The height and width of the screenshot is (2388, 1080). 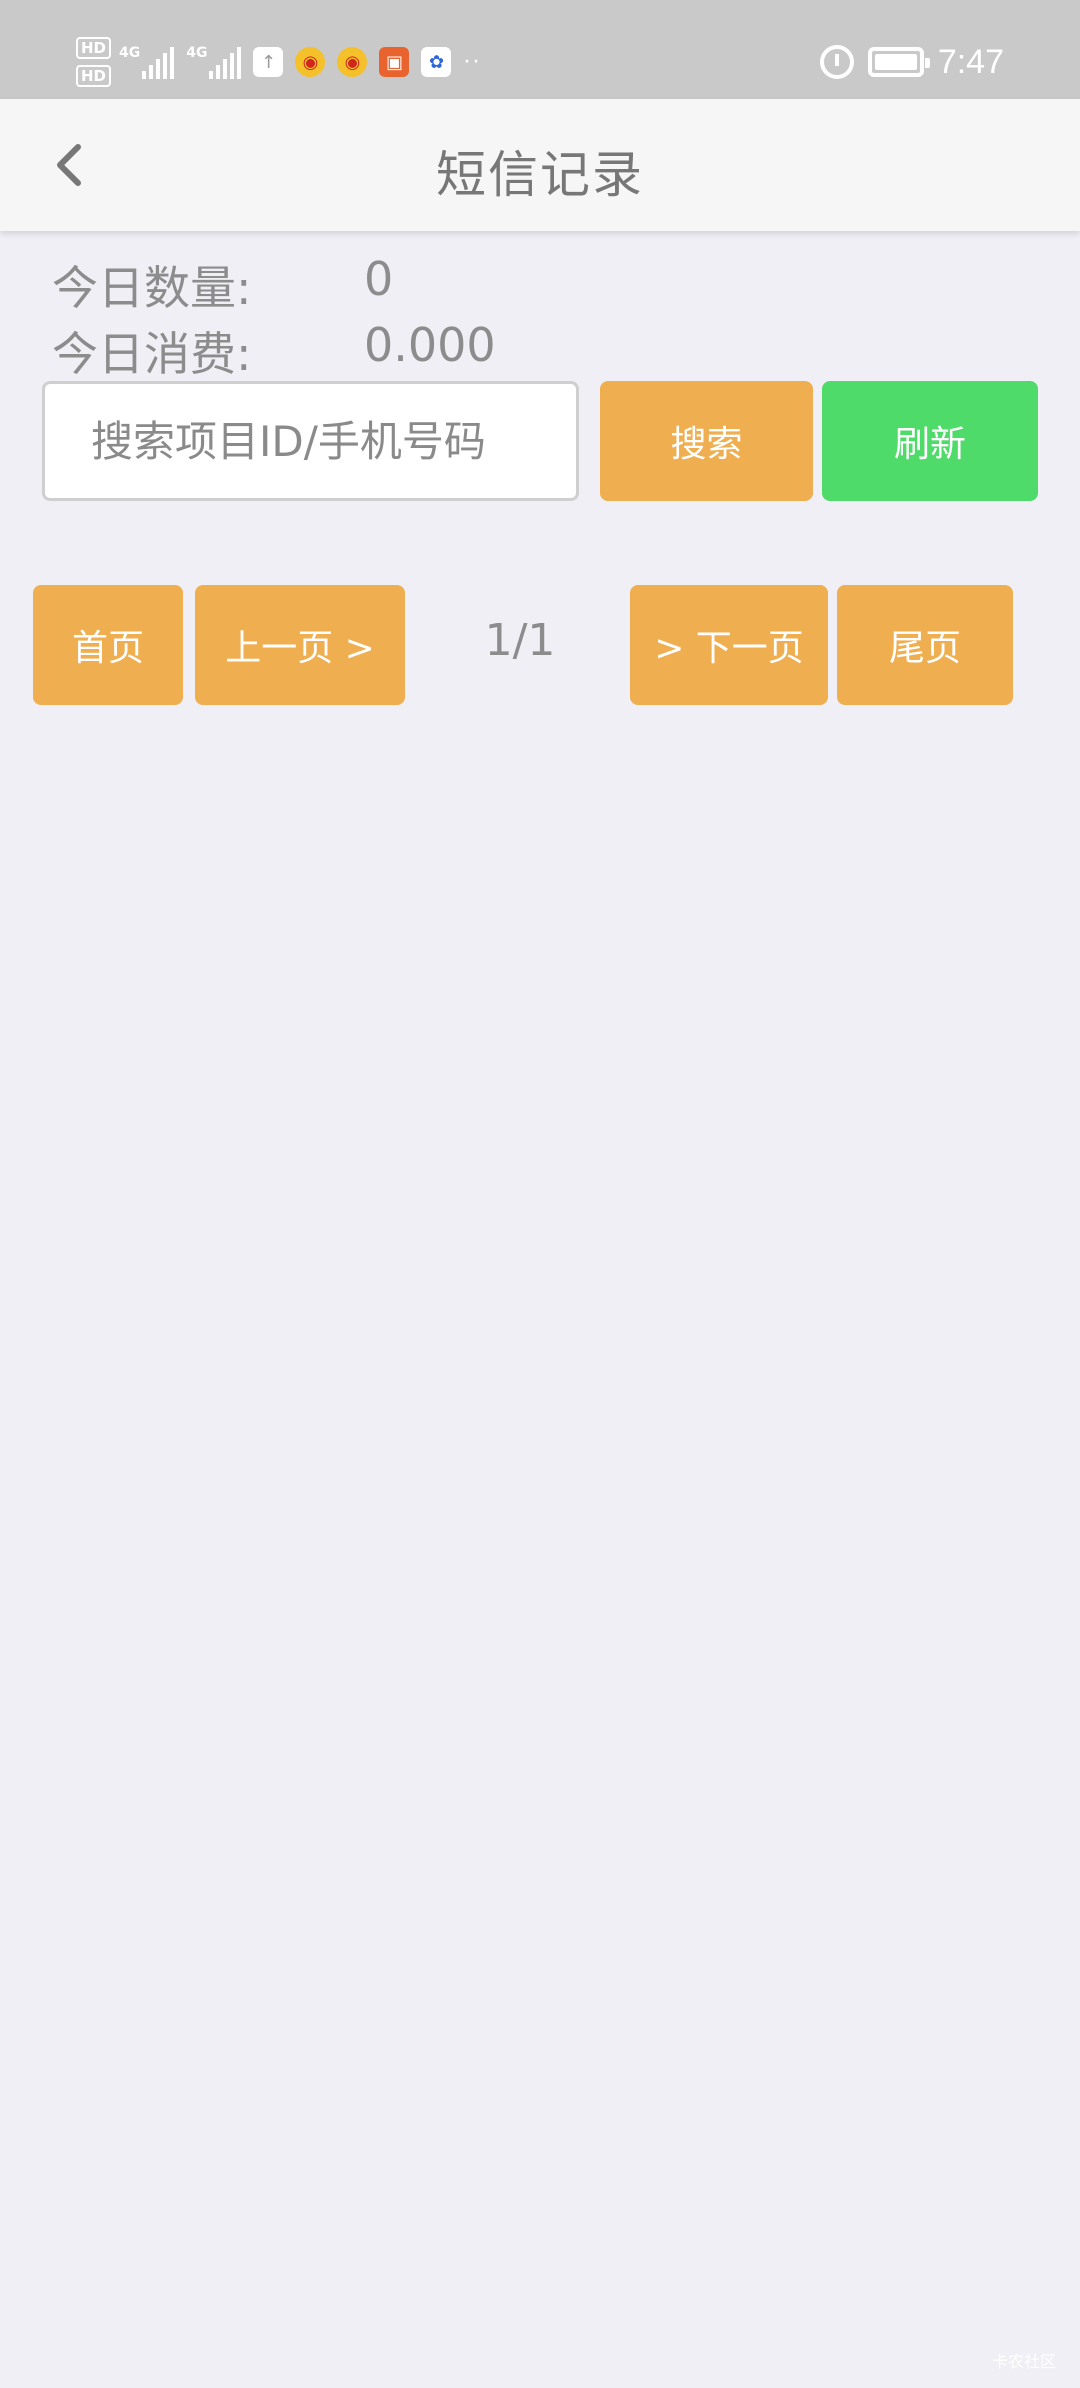 What do you see at coordinates (436, 62) in the screenshot?
I see `baidu-icon: ✿` at bounding box center [436, 62].